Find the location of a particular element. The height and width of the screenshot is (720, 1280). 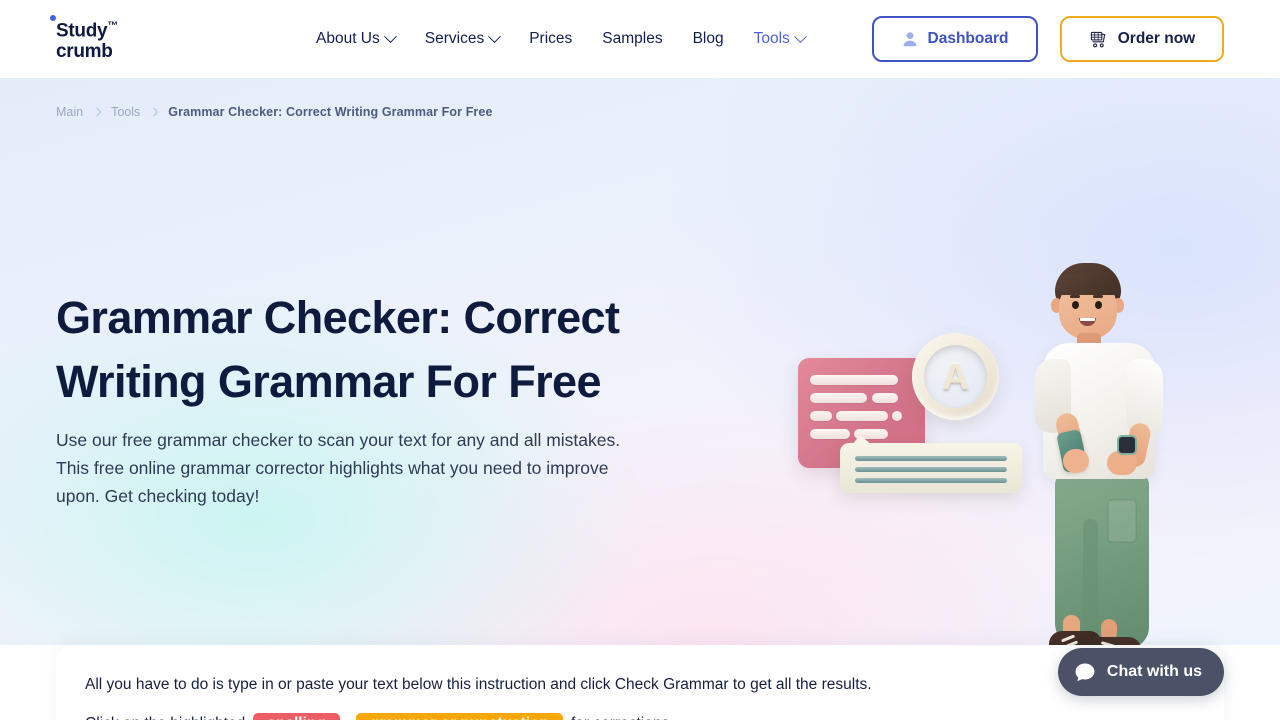

character-illustration is located at coordinates (1107, 454).